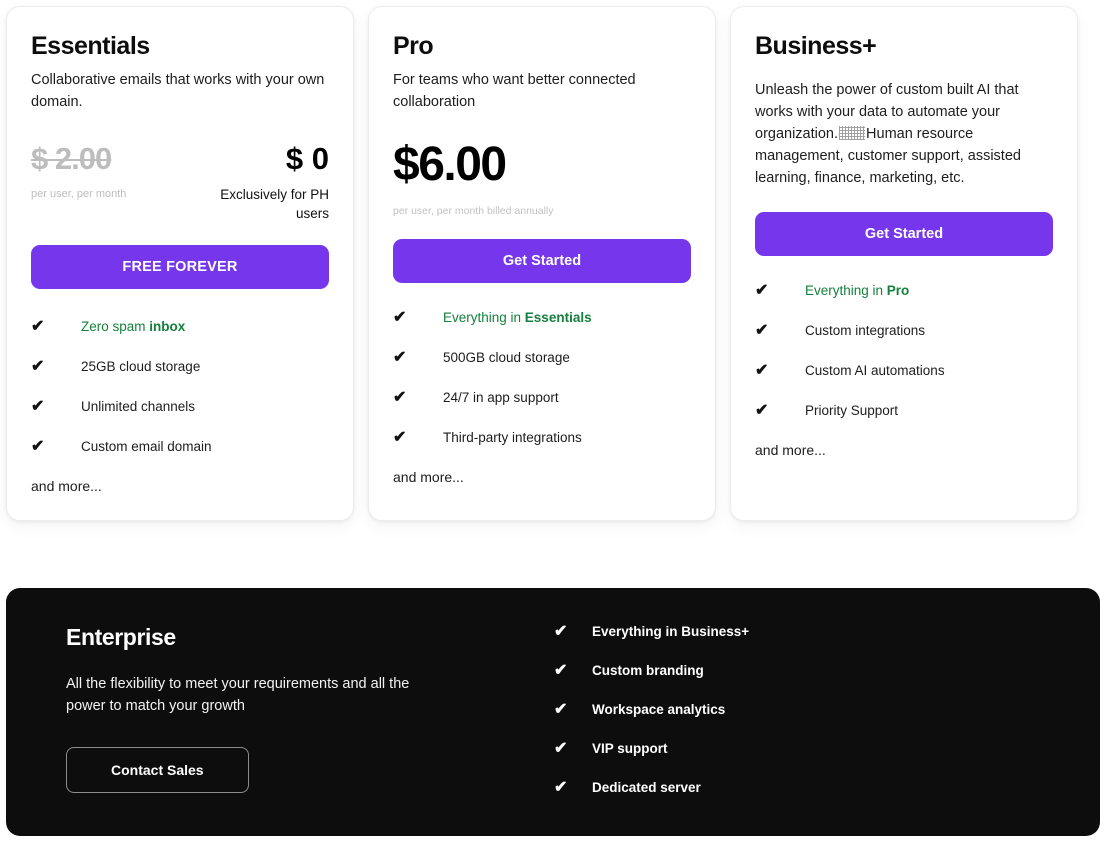 The image size is (1108, 843). I want to click on feature-item: ✔ Zero spam inbox, so click(180, 326).